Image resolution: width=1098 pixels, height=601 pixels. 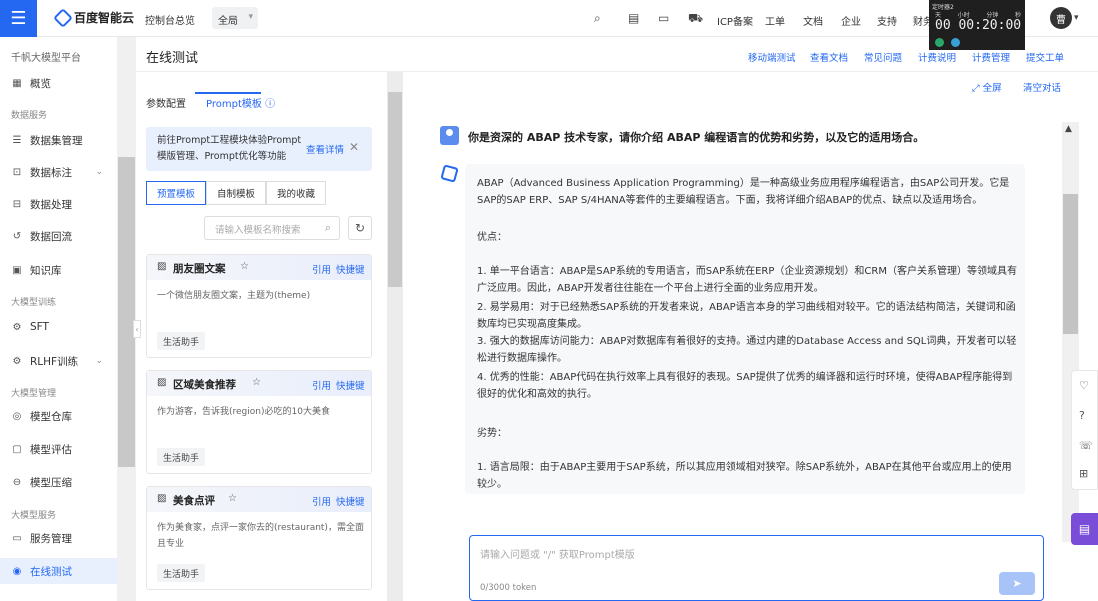 What do you see at coordinates (735, 20) in the screenshot?
I see `nav-icp: ICP备案` at bounding box center [735, 20].